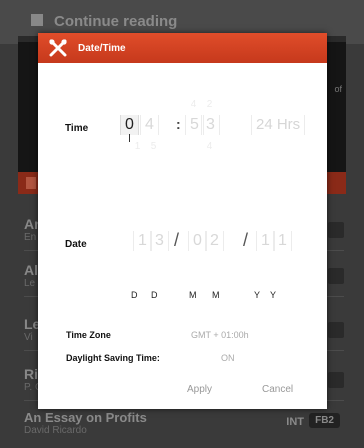  I want to click on date-year-units-spinner: 1, so click(282, 241).